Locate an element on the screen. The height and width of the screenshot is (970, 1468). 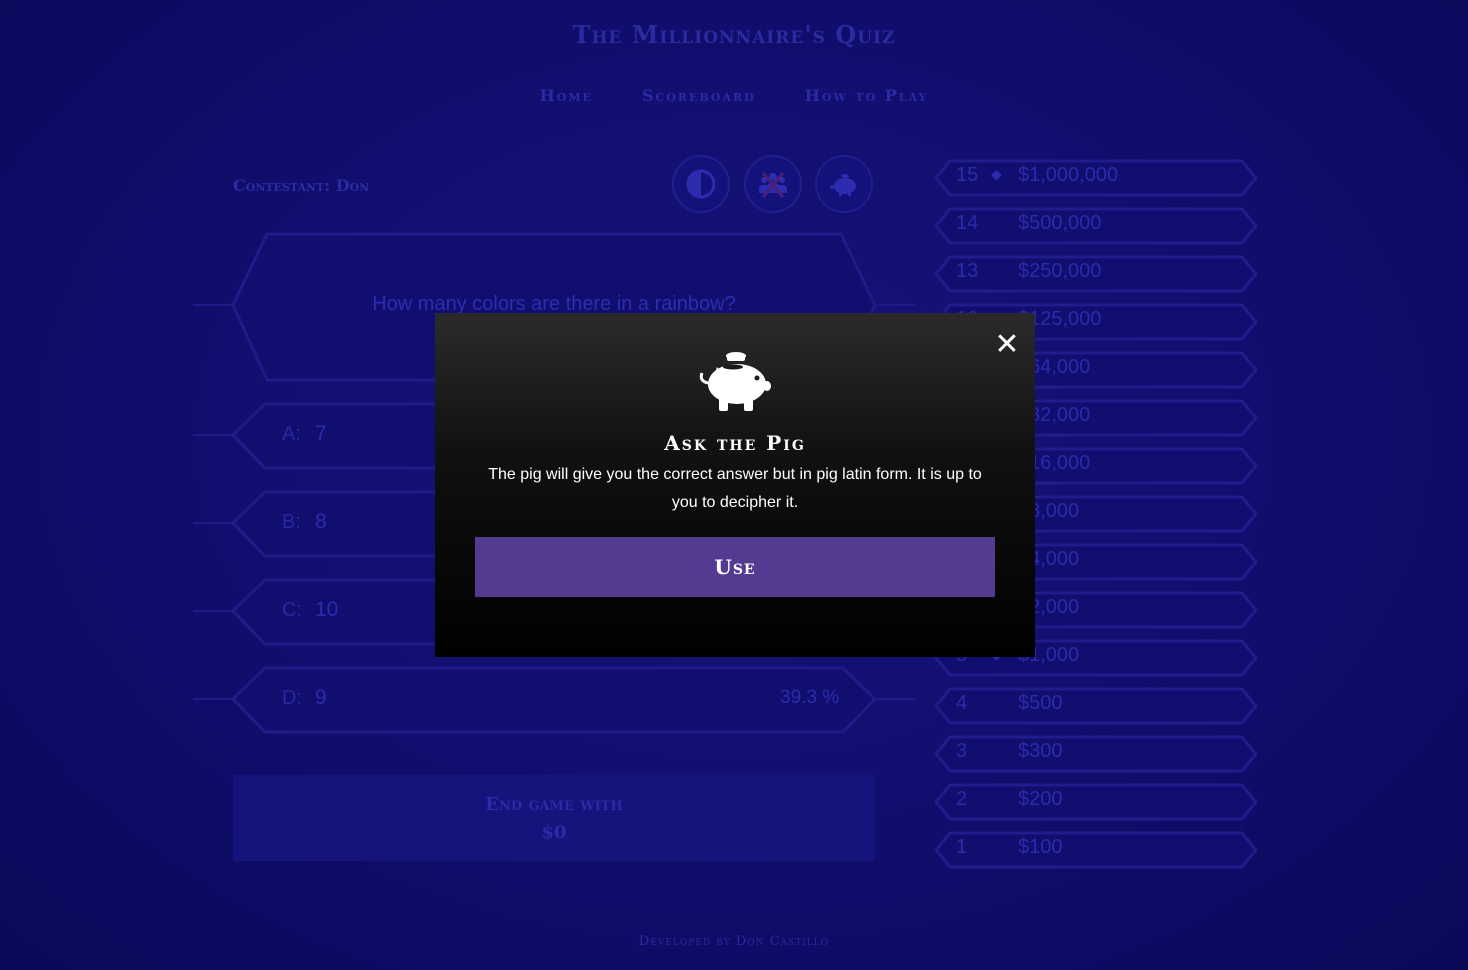
ladder-level: 14 is located at coordinates (967, 223).